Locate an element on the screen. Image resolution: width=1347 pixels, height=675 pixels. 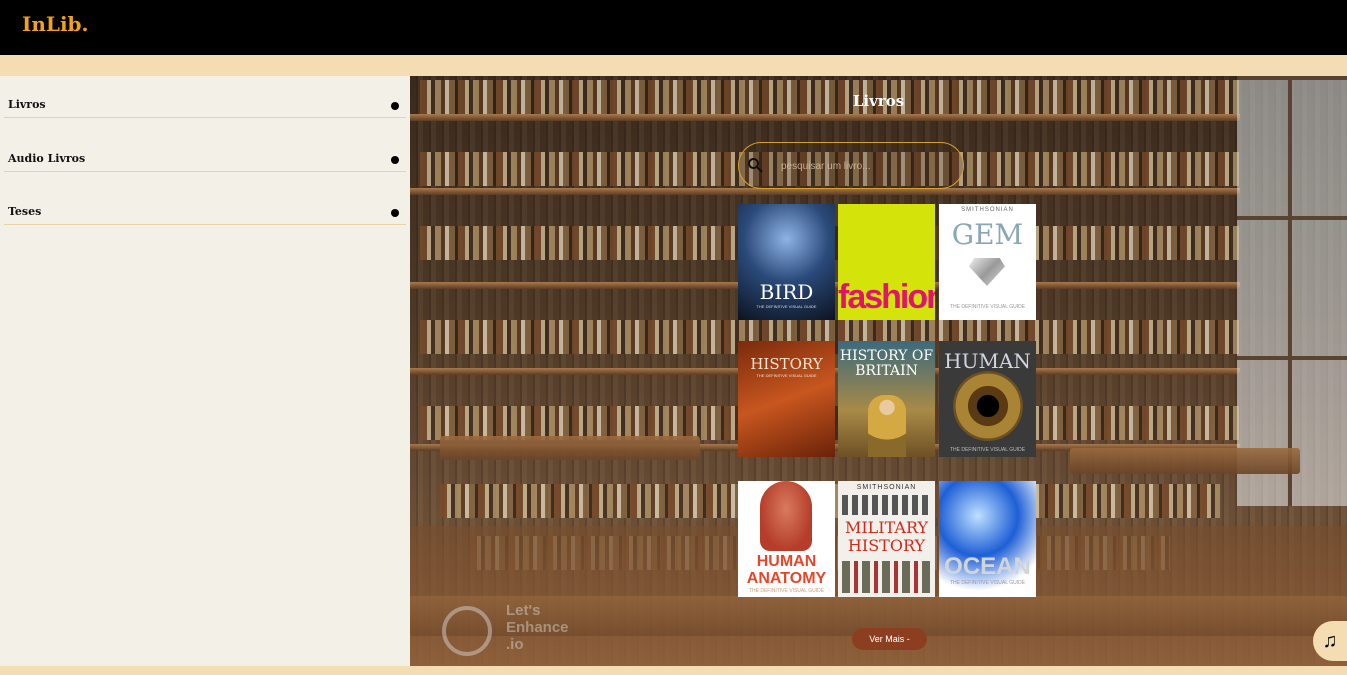
sidebar-item-teses: Teses is located at coordinates (205, 204).